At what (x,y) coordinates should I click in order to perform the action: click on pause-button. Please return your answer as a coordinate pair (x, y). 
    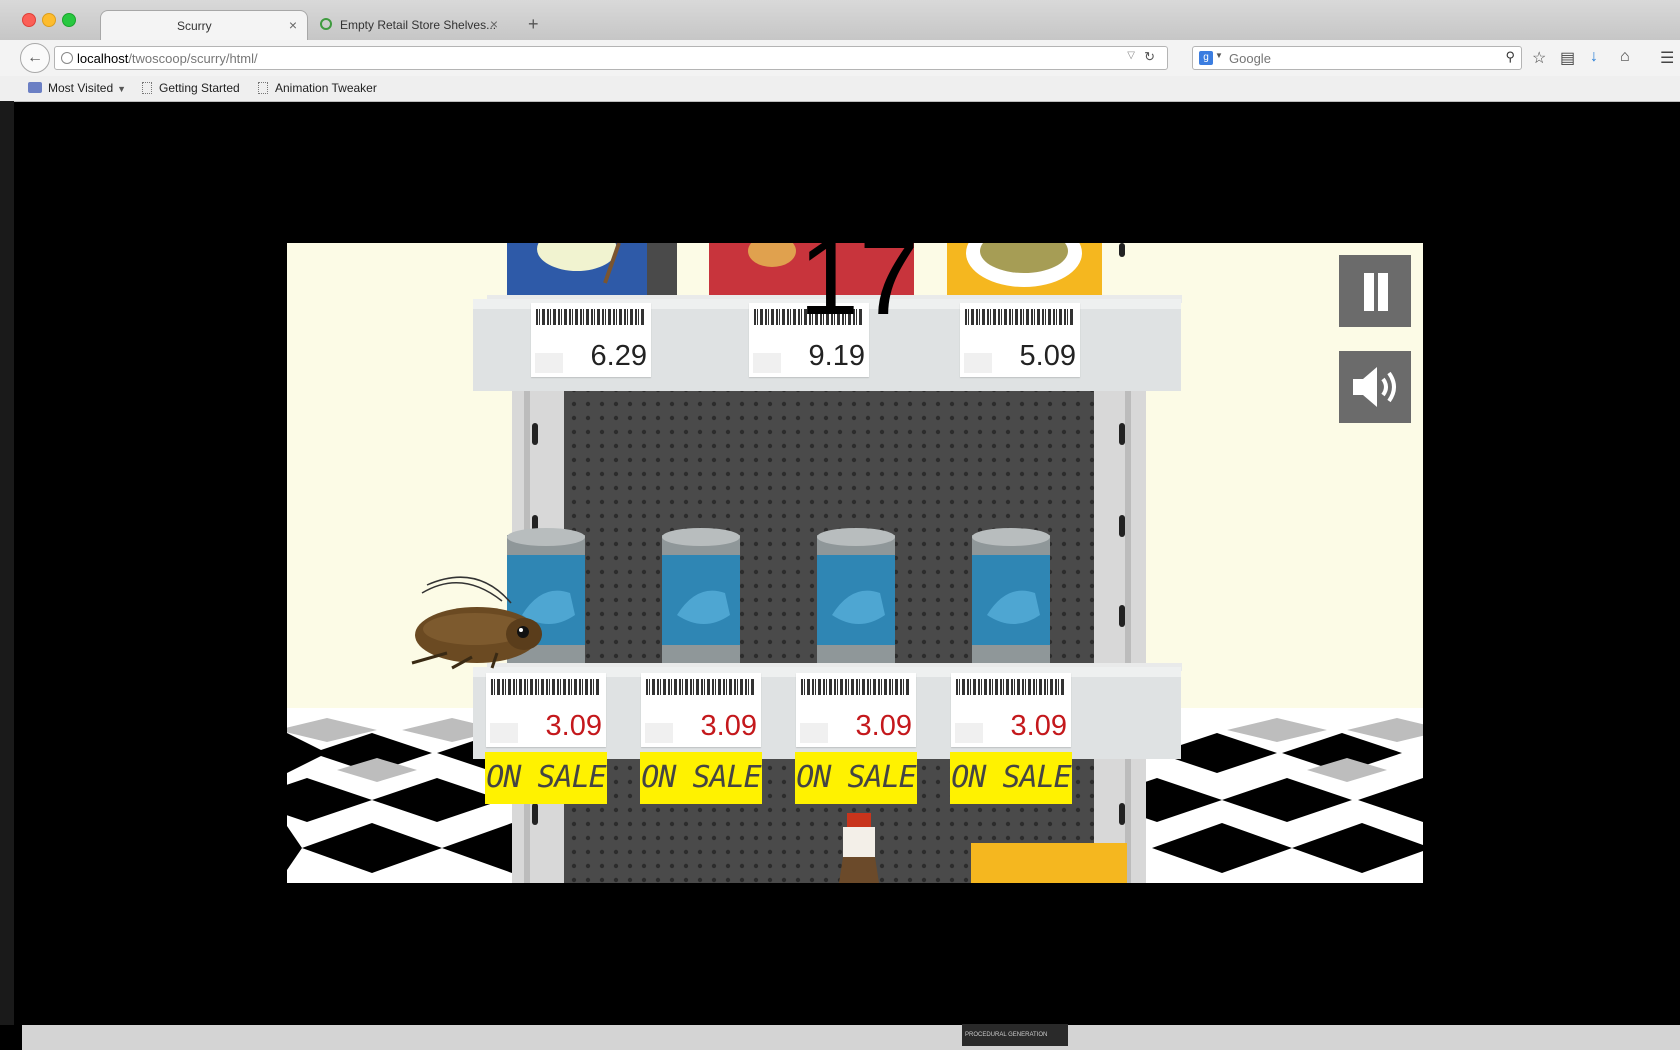
    Looking at the image, I should click on (1375, 291).